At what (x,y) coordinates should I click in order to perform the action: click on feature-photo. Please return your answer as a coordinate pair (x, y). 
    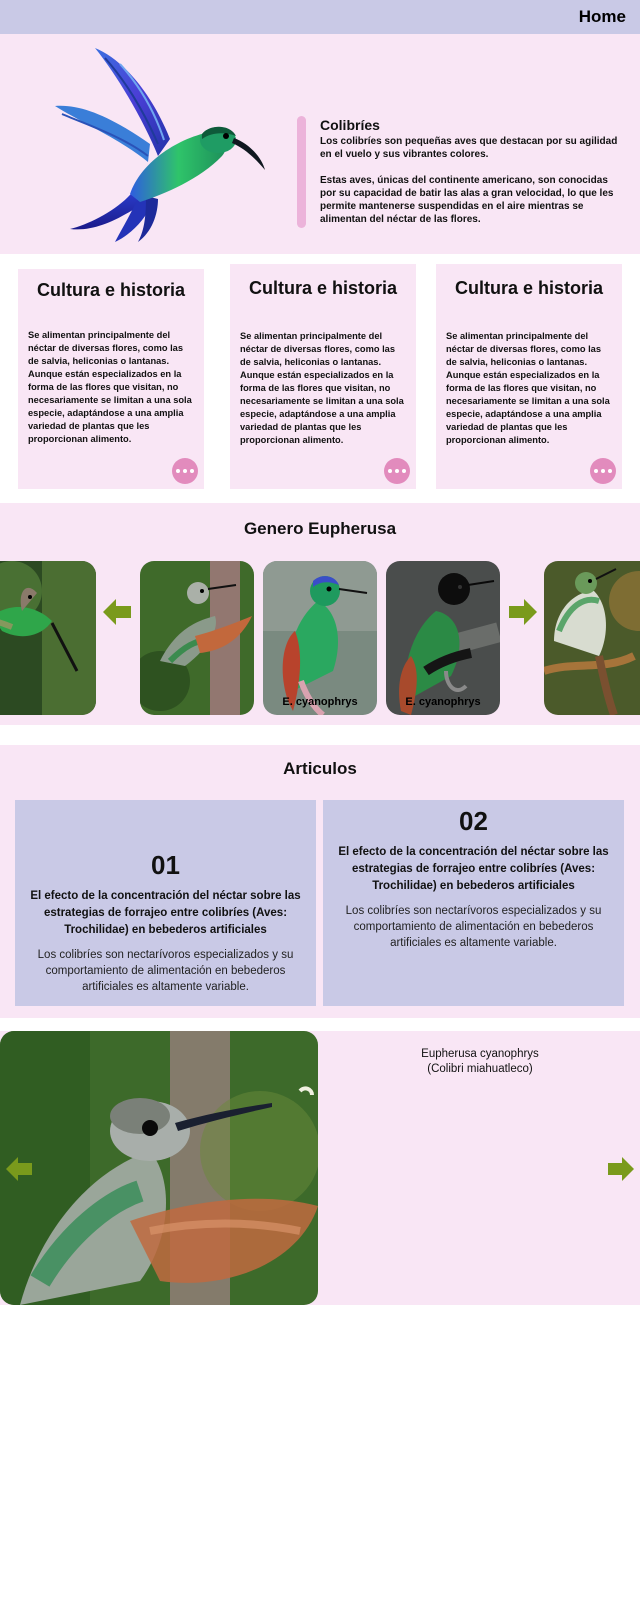
    Looking at the image, I should click on (159, 1168).